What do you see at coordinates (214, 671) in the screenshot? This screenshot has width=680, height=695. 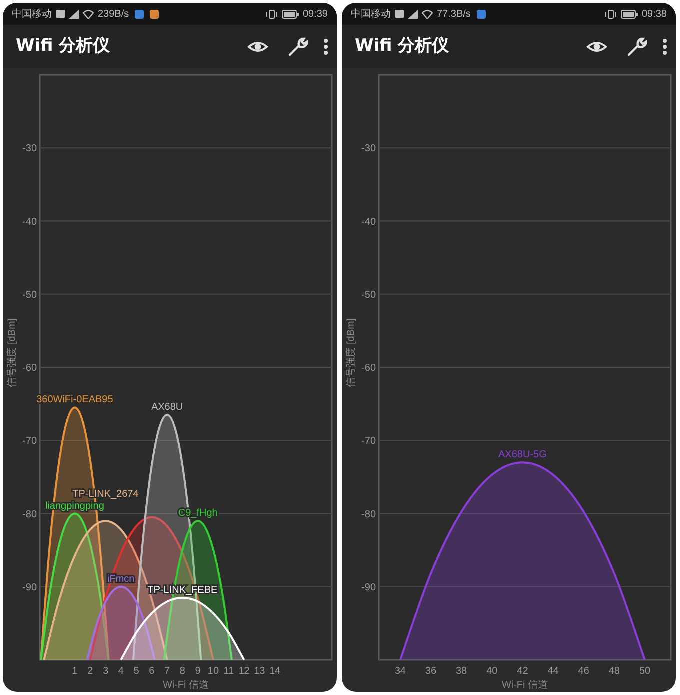 I see `x-tick-label: 10` at bounding box center [214, 671].